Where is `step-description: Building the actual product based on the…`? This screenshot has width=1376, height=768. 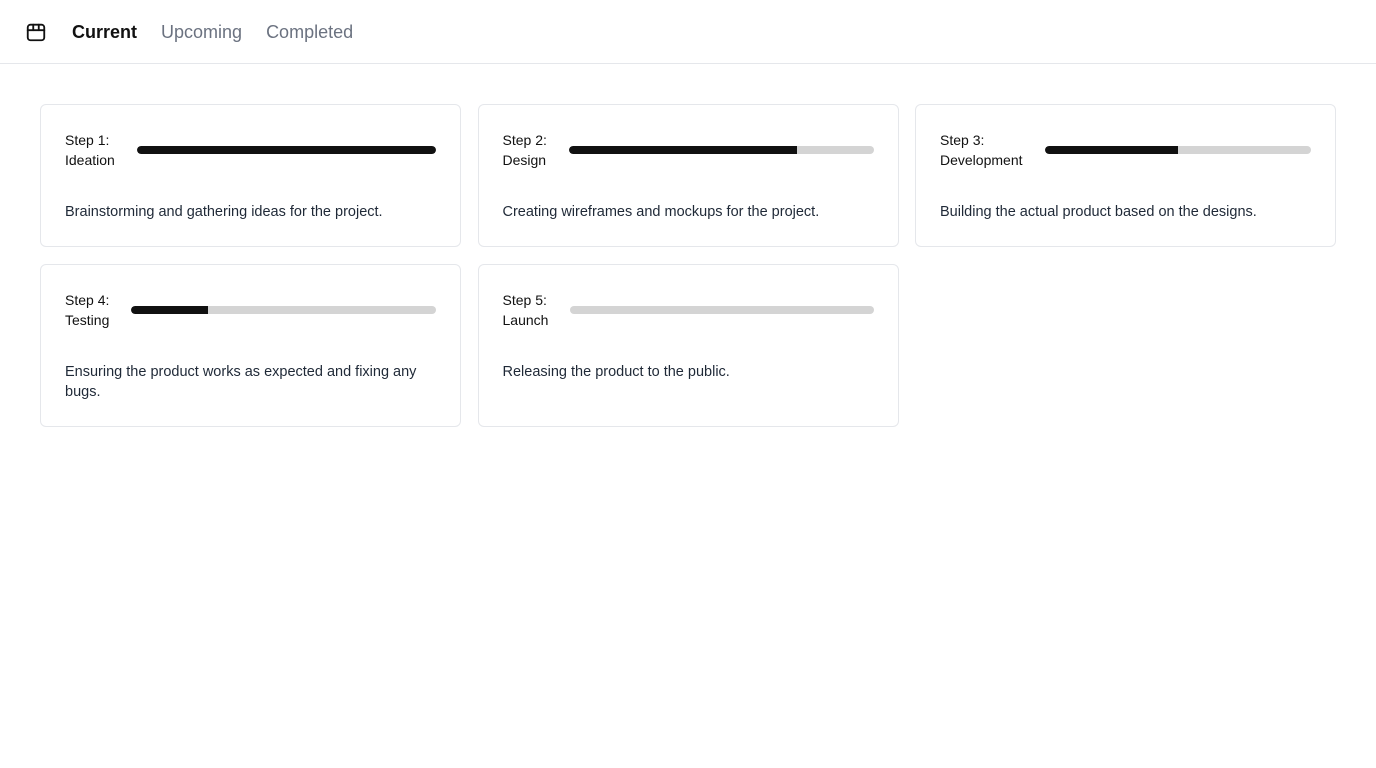
step-description: Building the actual product based on the… is located at coordinates (1098, 212).